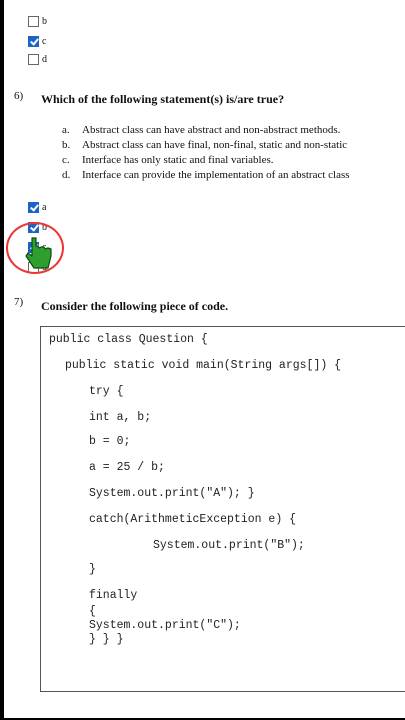 The image size is (405, 720). What do you see at coordinates (92, 611) in the screenshot?
I see `code-line: {` at bounding box center [92, 611].